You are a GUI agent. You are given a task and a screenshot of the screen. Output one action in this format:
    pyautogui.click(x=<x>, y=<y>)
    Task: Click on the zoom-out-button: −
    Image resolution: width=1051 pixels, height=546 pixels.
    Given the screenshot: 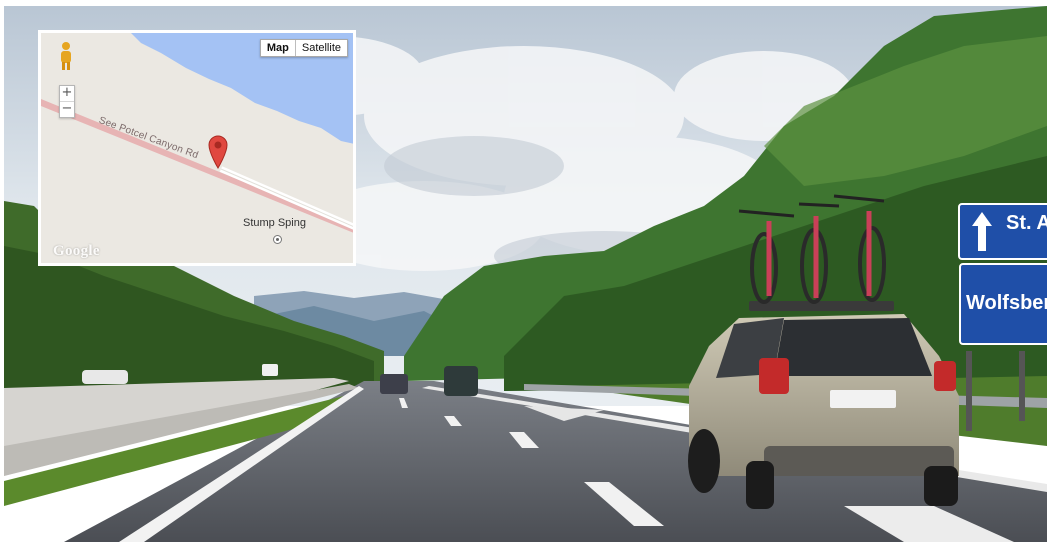 What is the action you would take?
    pyautogui.click(x=67, y=109)
    